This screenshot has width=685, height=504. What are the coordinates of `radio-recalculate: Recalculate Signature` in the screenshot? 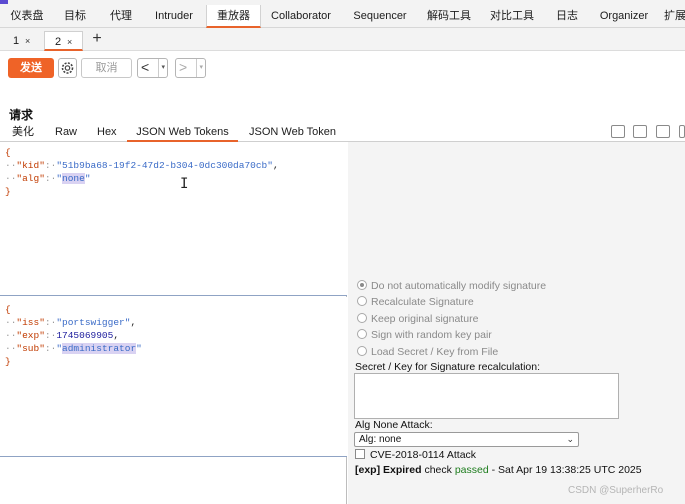 It's located at (415, 302).